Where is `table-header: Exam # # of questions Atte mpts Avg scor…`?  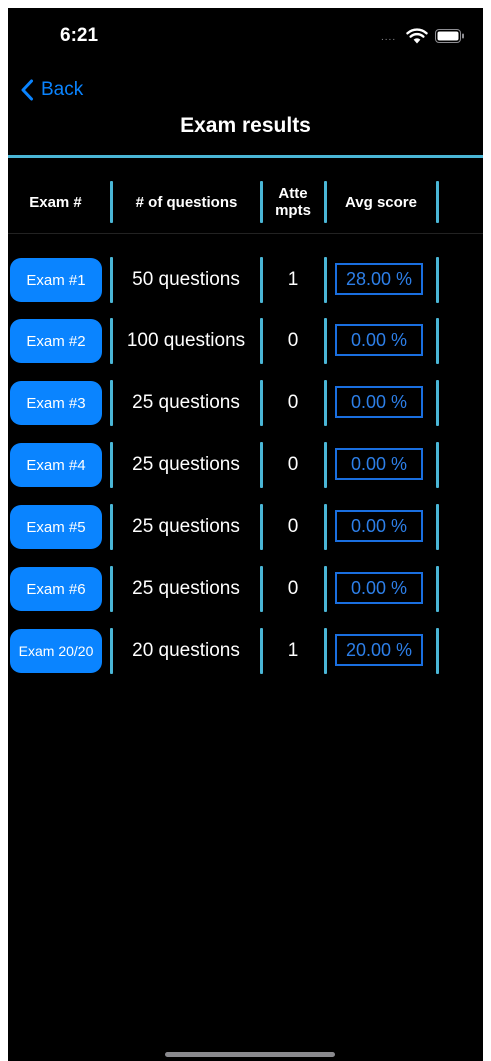 table-header: Exam # # of questions Atte mpts Avg scor… is located at coordinates (245, 202).